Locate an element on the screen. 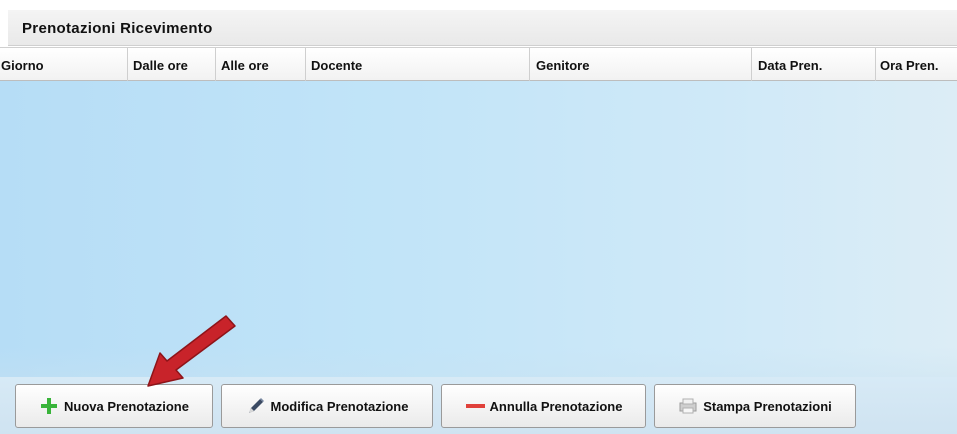  annulla-prenotazione-button: Annulla Prenotazione is located at coordinates (543, 406).